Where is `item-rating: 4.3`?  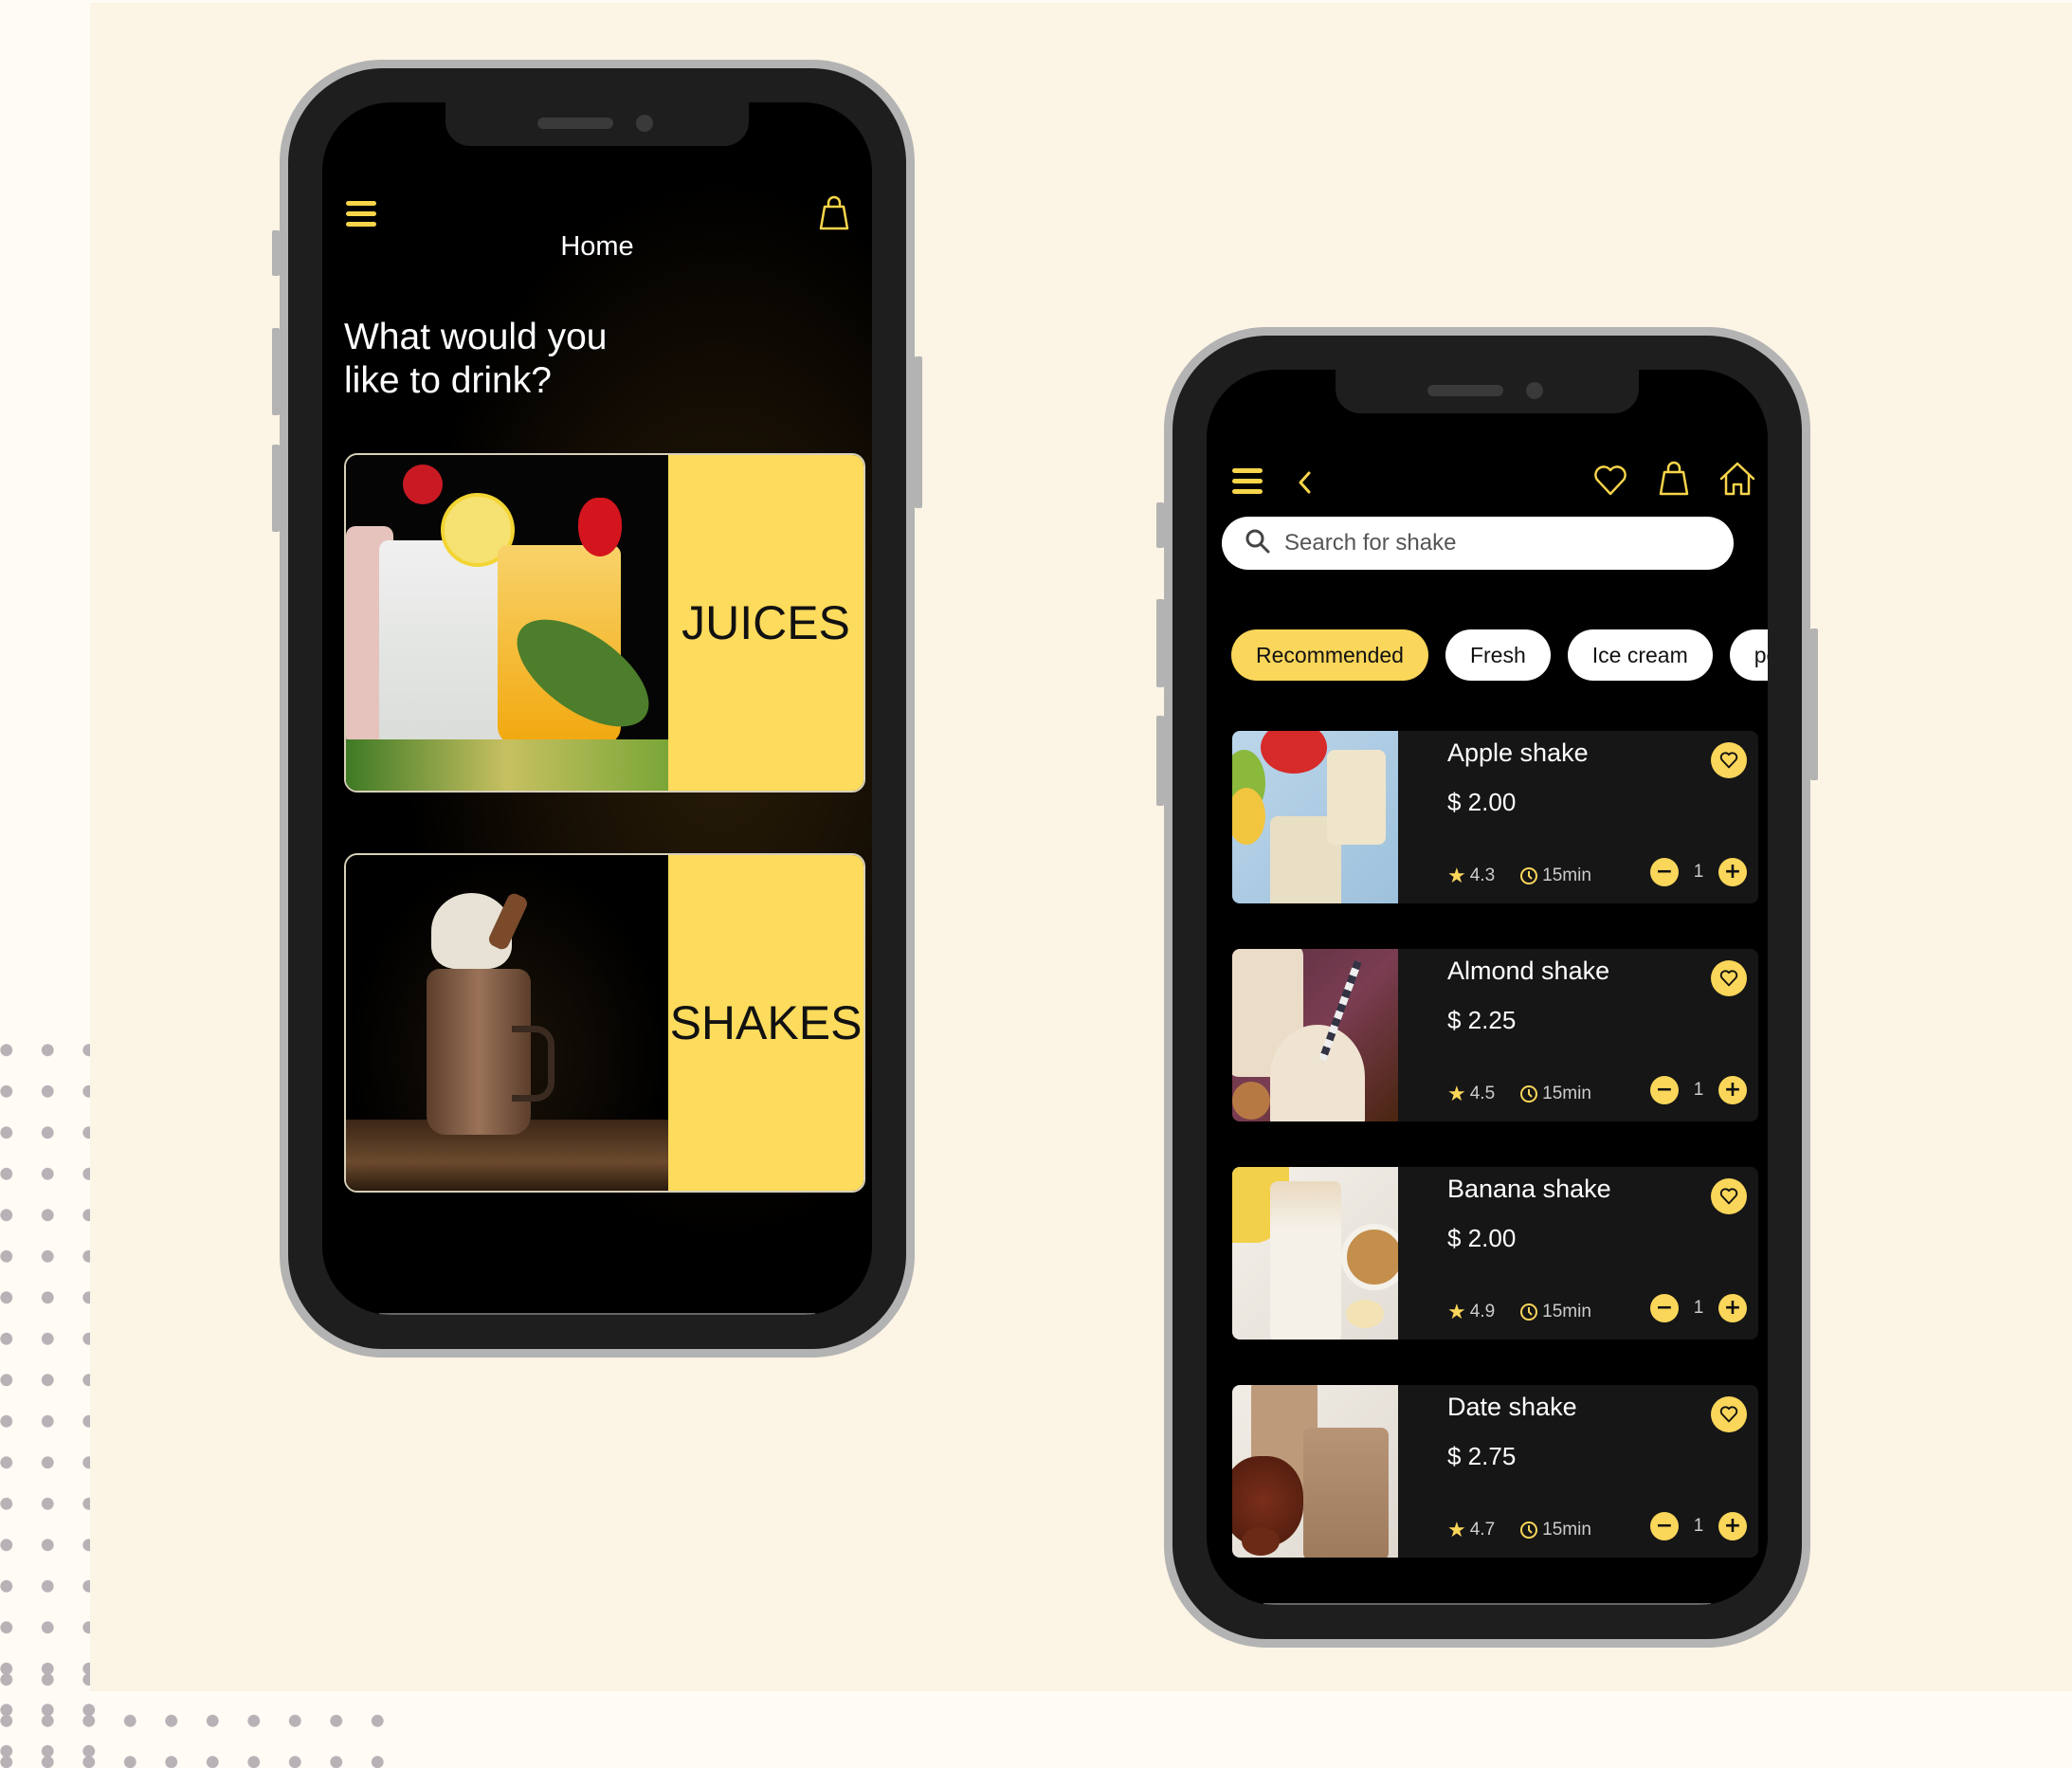
item-rating: 4.3 is located at coordinates (1483, 876).